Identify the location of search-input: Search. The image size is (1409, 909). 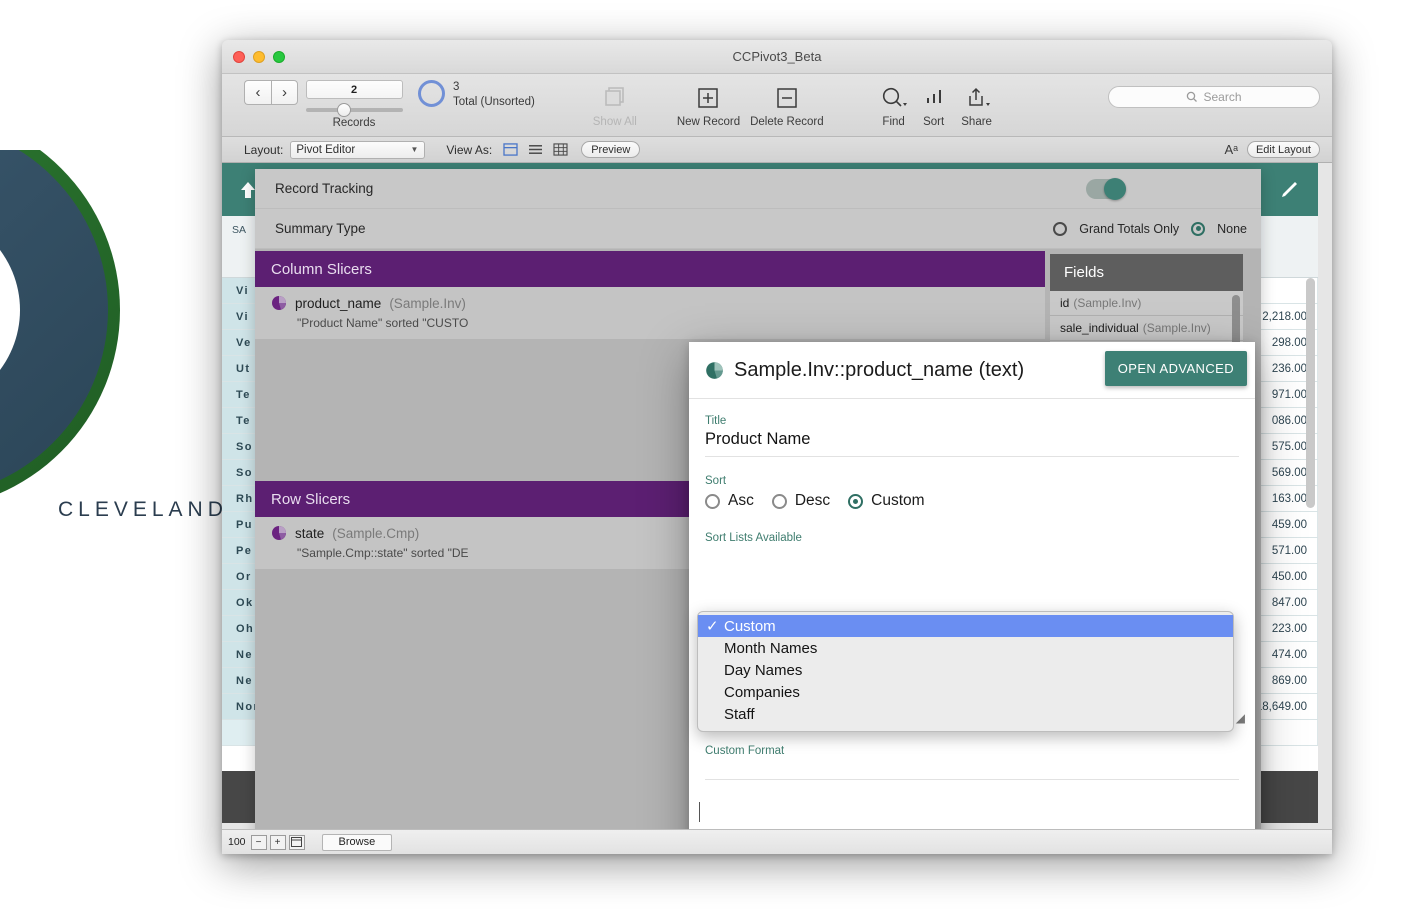
(1214, 97).